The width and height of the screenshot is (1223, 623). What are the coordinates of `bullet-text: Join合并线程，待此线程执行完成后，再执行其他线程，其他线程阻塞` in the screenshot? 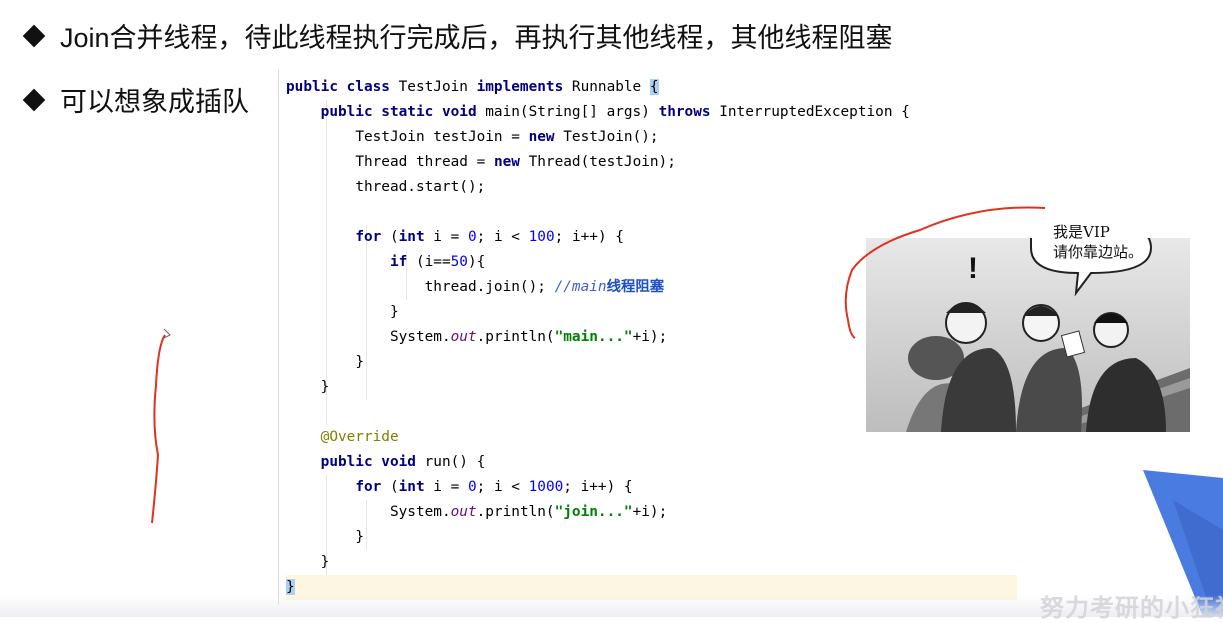 It's located at (476, 38).